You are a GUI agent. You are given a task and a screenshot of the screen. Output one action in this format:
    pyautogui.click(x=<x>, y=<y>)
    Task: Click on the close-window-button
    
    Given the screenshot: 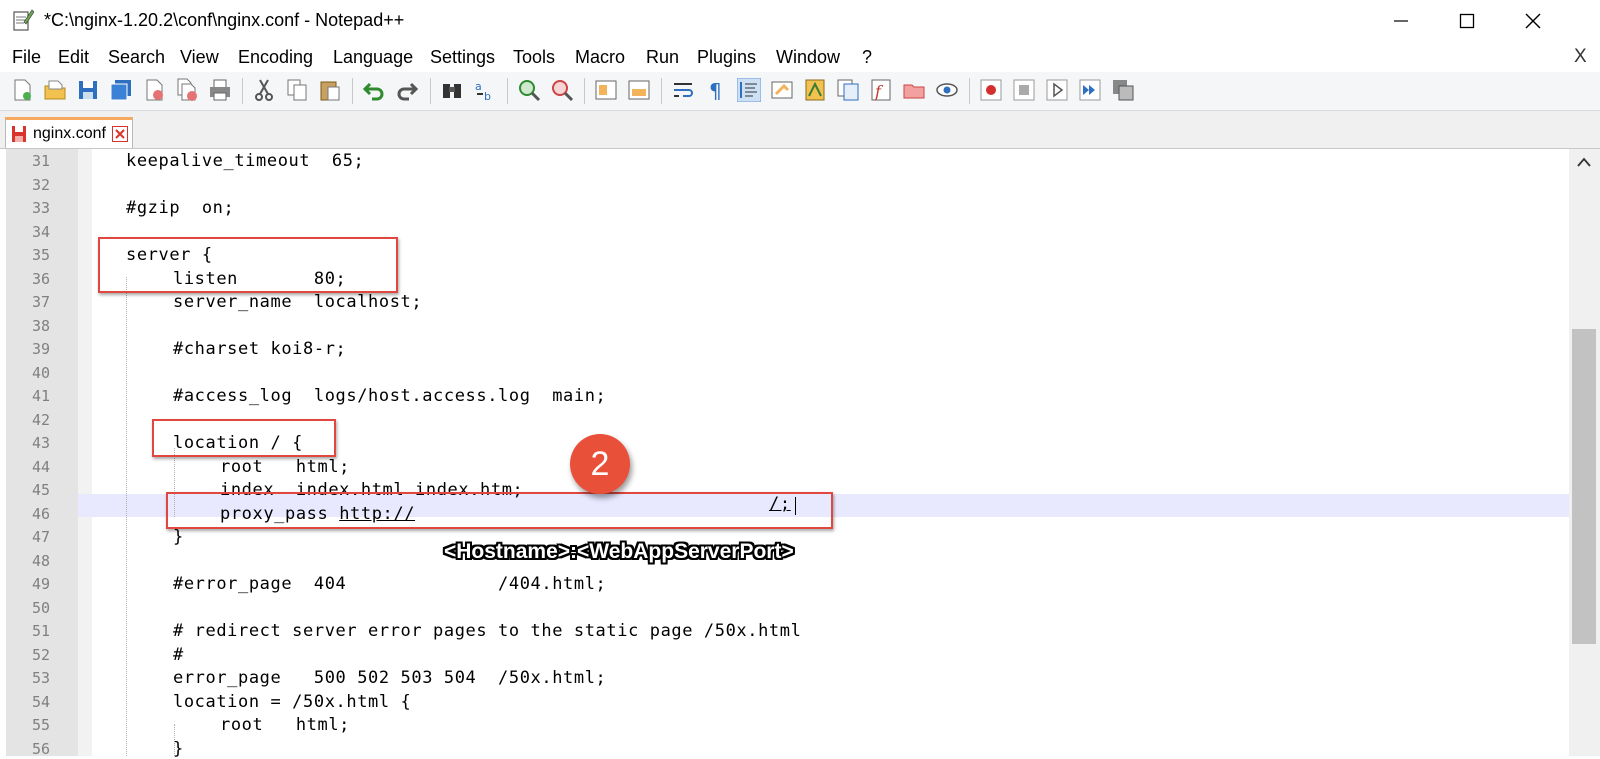 What is the action you would take?
    pyautogui.click(x=1533, y=21)
    